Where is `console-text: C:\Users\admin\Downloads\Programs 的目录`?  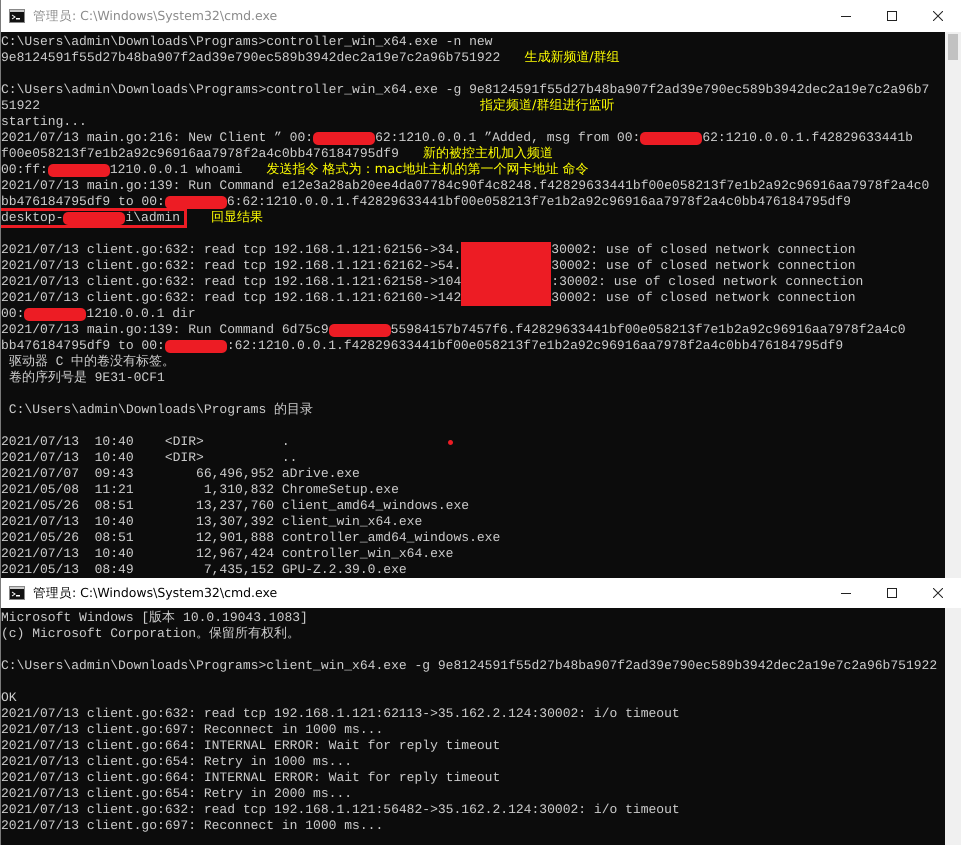 console-text: C:\Users\admin\Downloads\Programs 的目录 is located at coordinates (161, 410).